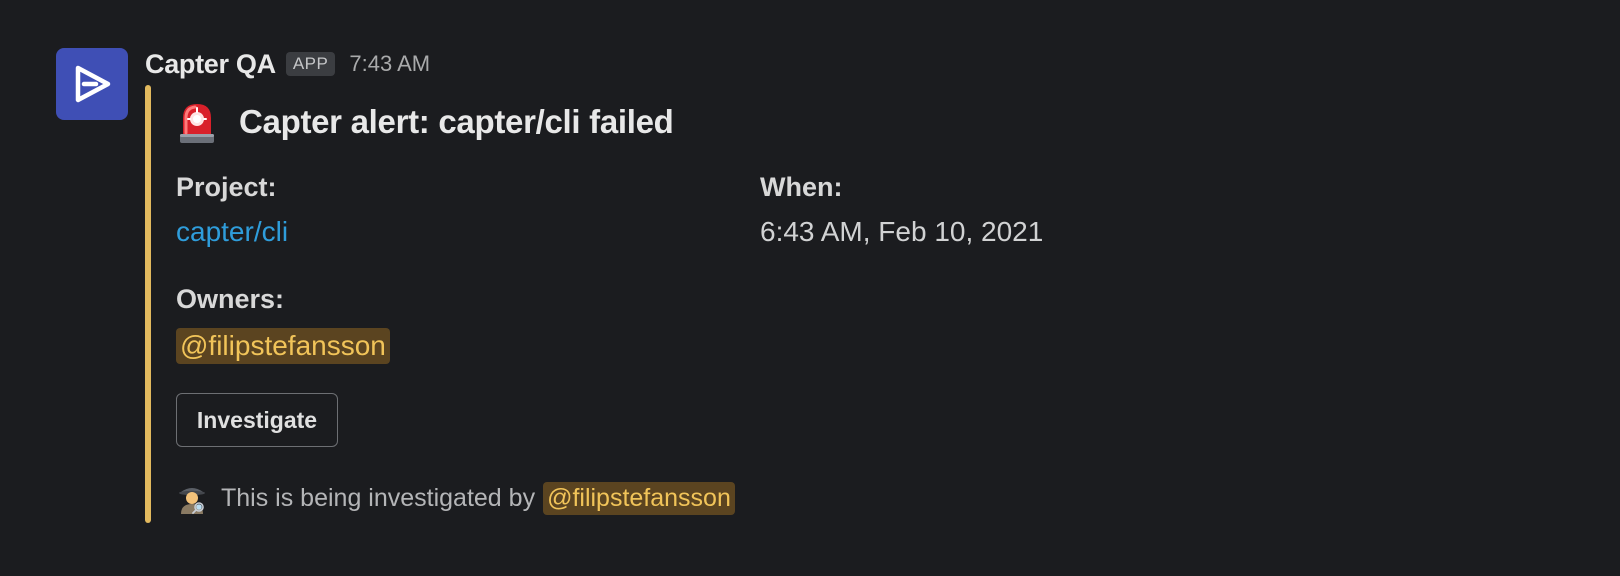 This screenshot has width=1620, height=576. What do you see at coordinates (230, 299) in the screenshot?
I see `owners-label: Owners:` at bounding box center [230, 299].